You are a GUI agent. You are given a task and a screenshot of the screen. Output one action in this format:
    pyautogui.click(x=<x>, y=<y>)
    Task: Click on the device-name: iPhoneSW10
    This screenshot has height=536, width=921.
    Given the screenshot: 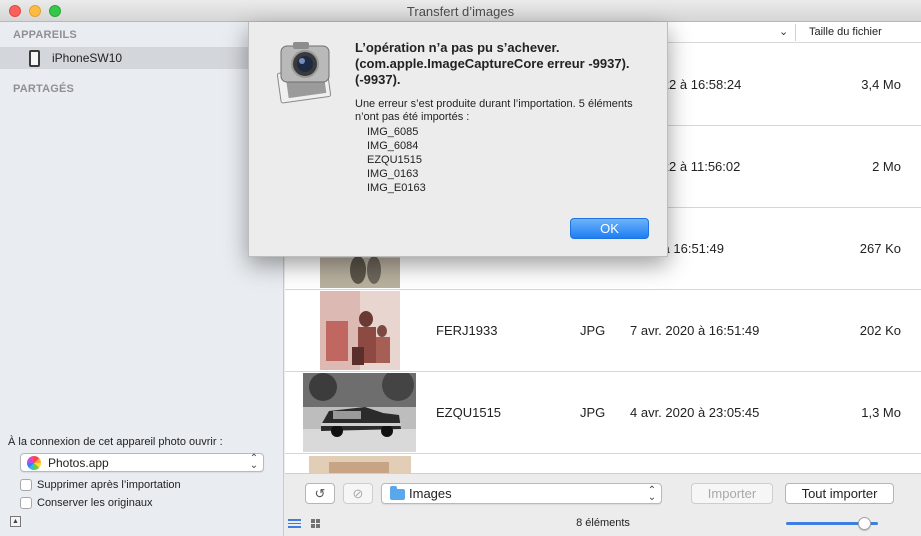 What is the action you would take?
    pyautogui.click(x=87, y=58)
    